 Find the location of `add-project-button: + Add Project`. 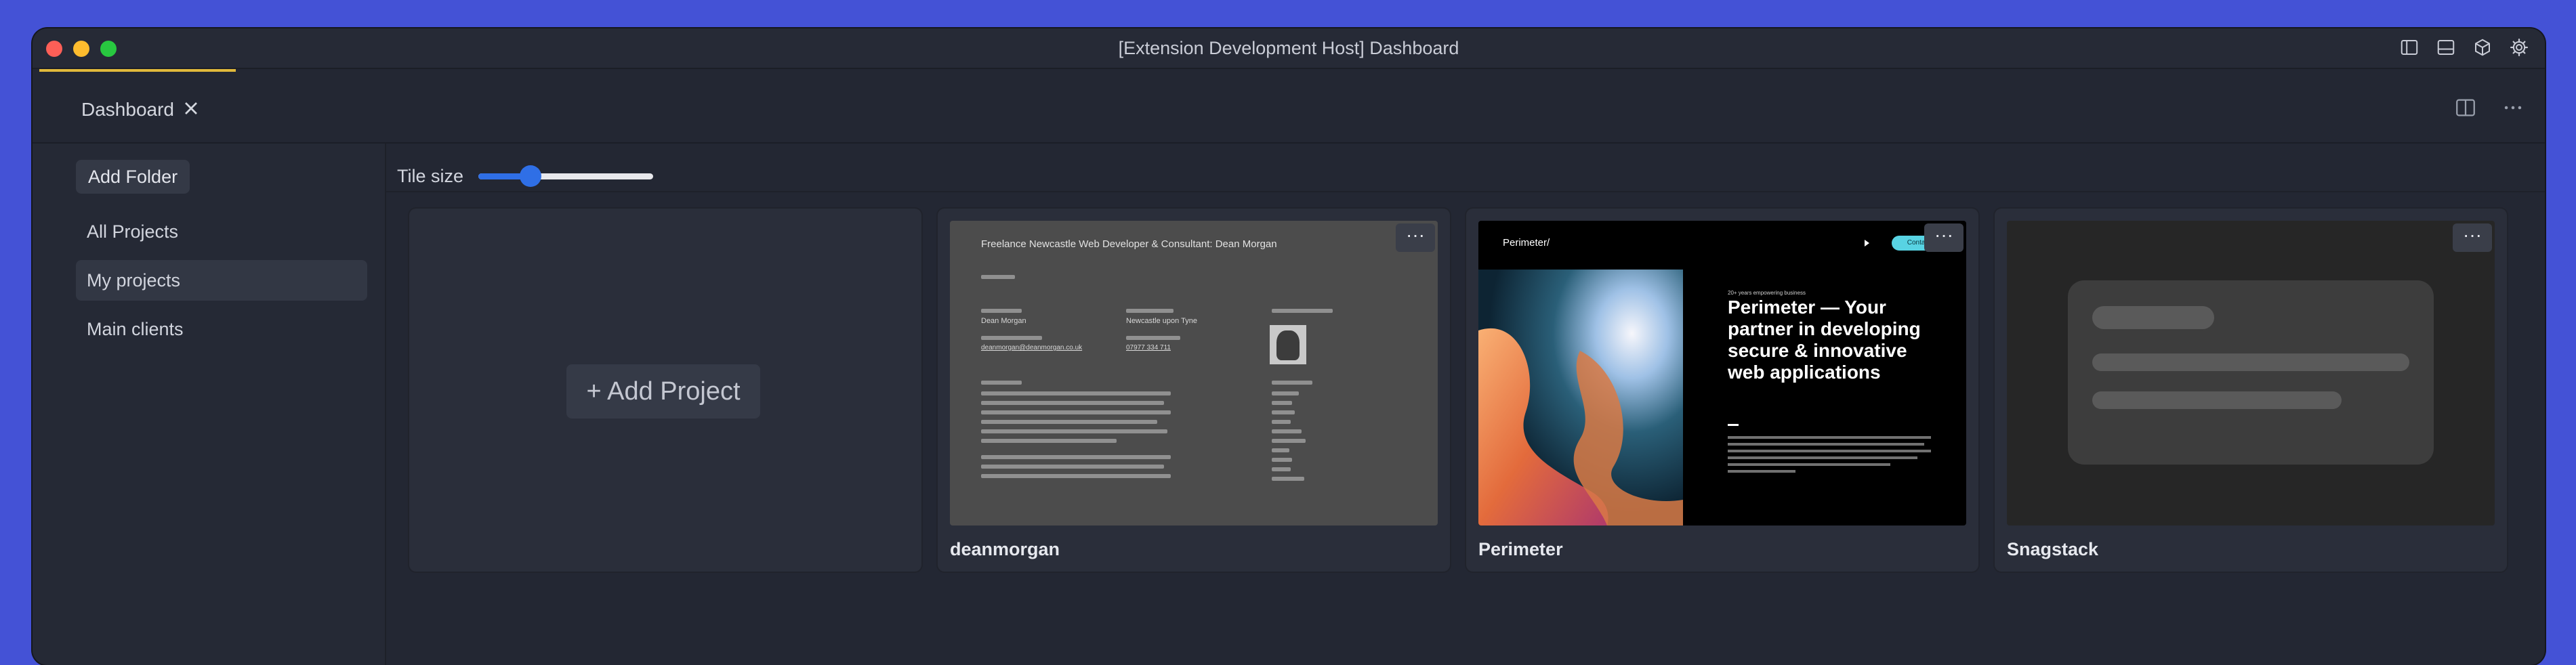

add-project-button: + Add Project is located at coordinates (663, 391).